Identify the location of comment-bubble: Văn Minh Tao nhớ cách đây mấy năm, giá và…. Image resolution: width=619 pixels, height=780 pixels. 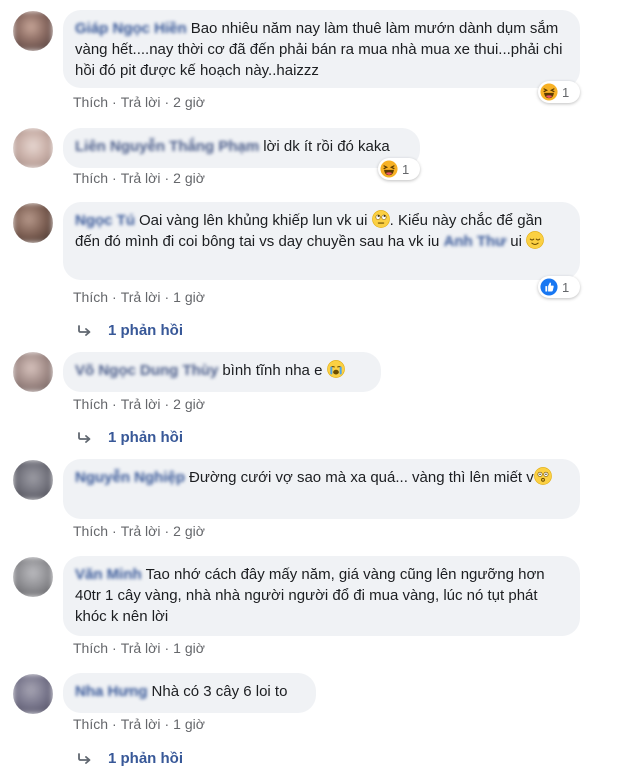
(321, 596).